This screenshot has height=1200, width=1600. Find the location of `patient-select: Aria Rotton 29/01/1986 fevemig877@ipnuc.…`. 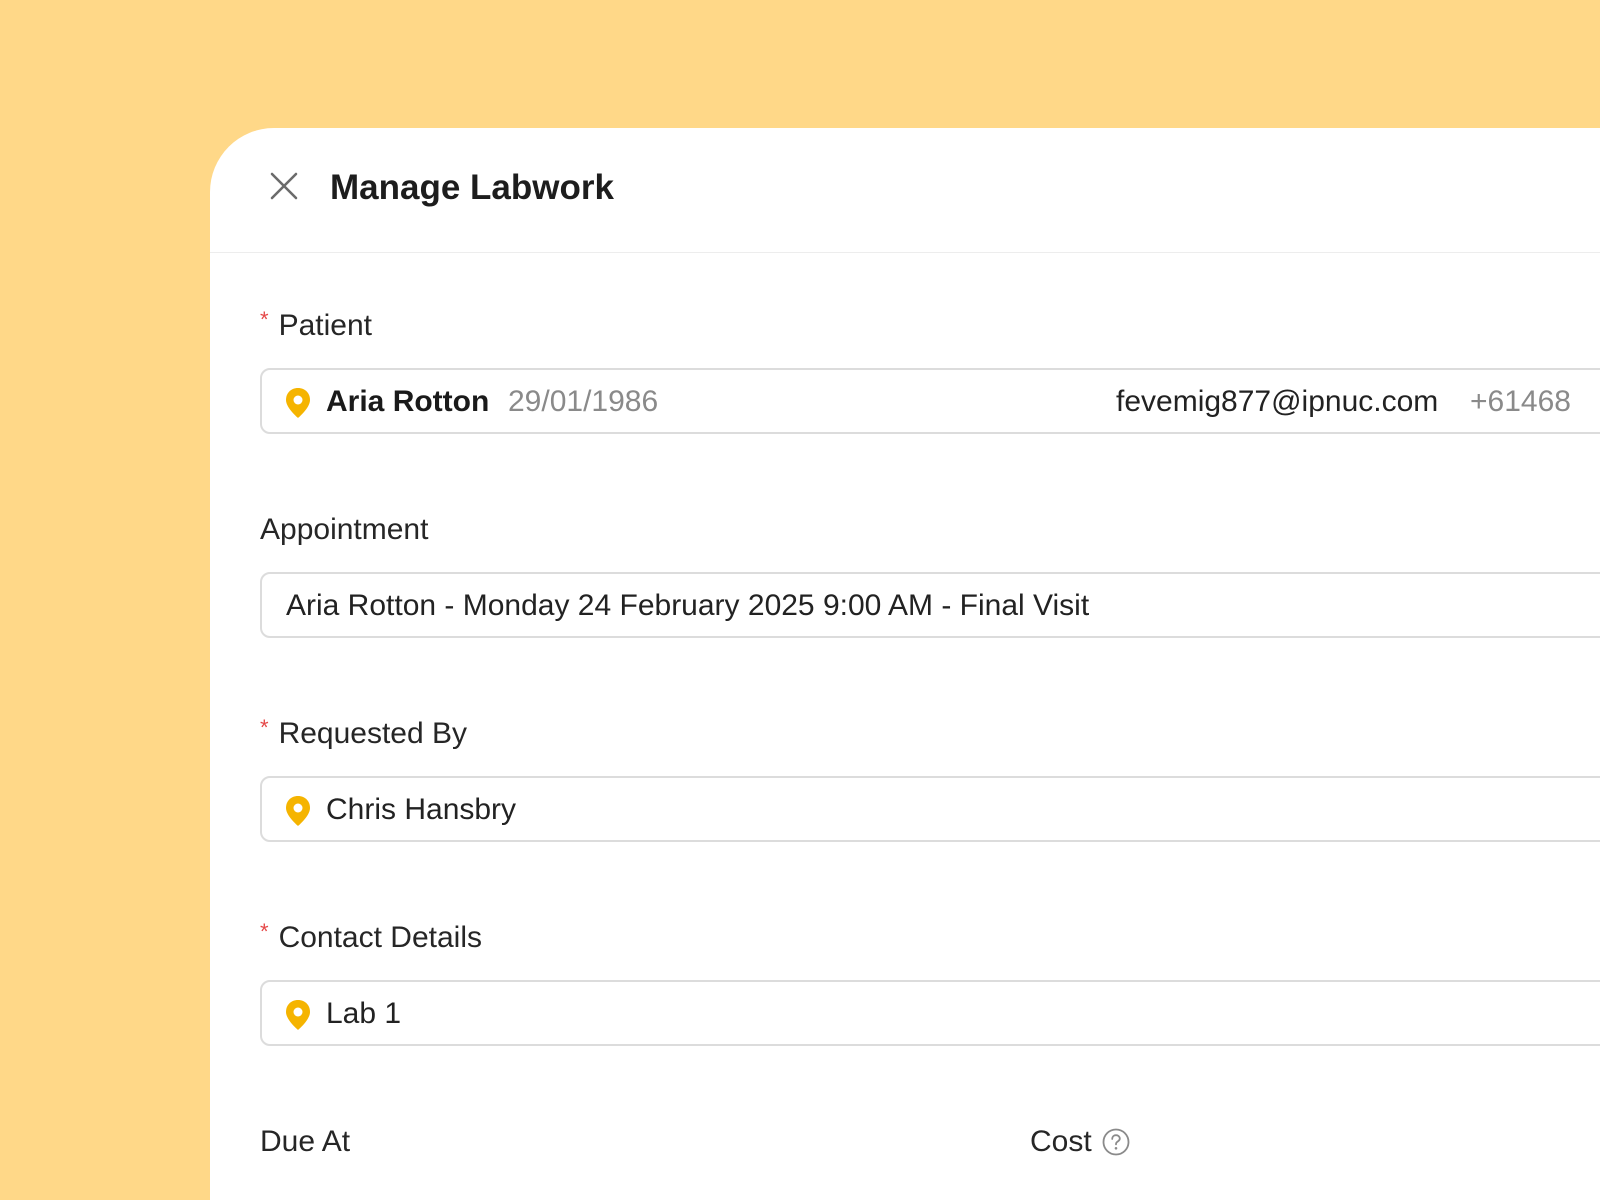

patient-select: Aria Rotton 29/01/1986 fevemig877@ipnuc.… is located at coordinates (930, 401).